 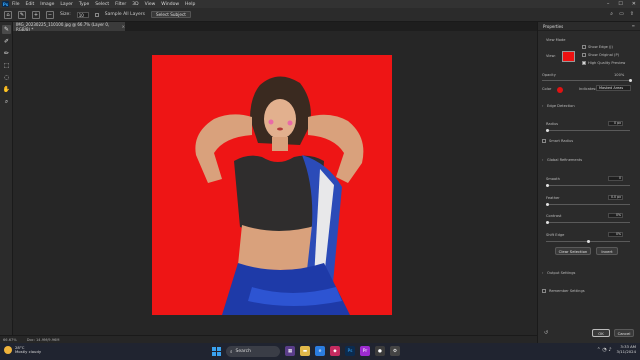 I want to click on menu-file: File, so click(x=16, y=4).